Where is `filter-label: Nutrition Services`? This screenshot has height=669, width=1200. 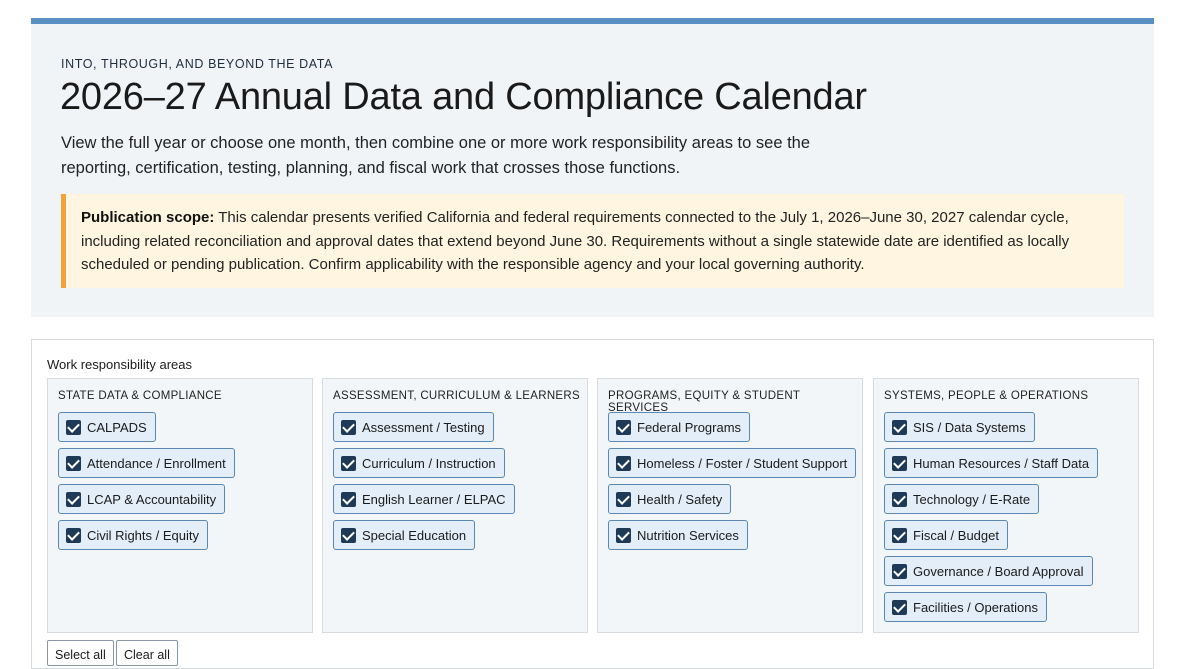
filter-label: Nutrition Services is located at coordinates (688, 535).